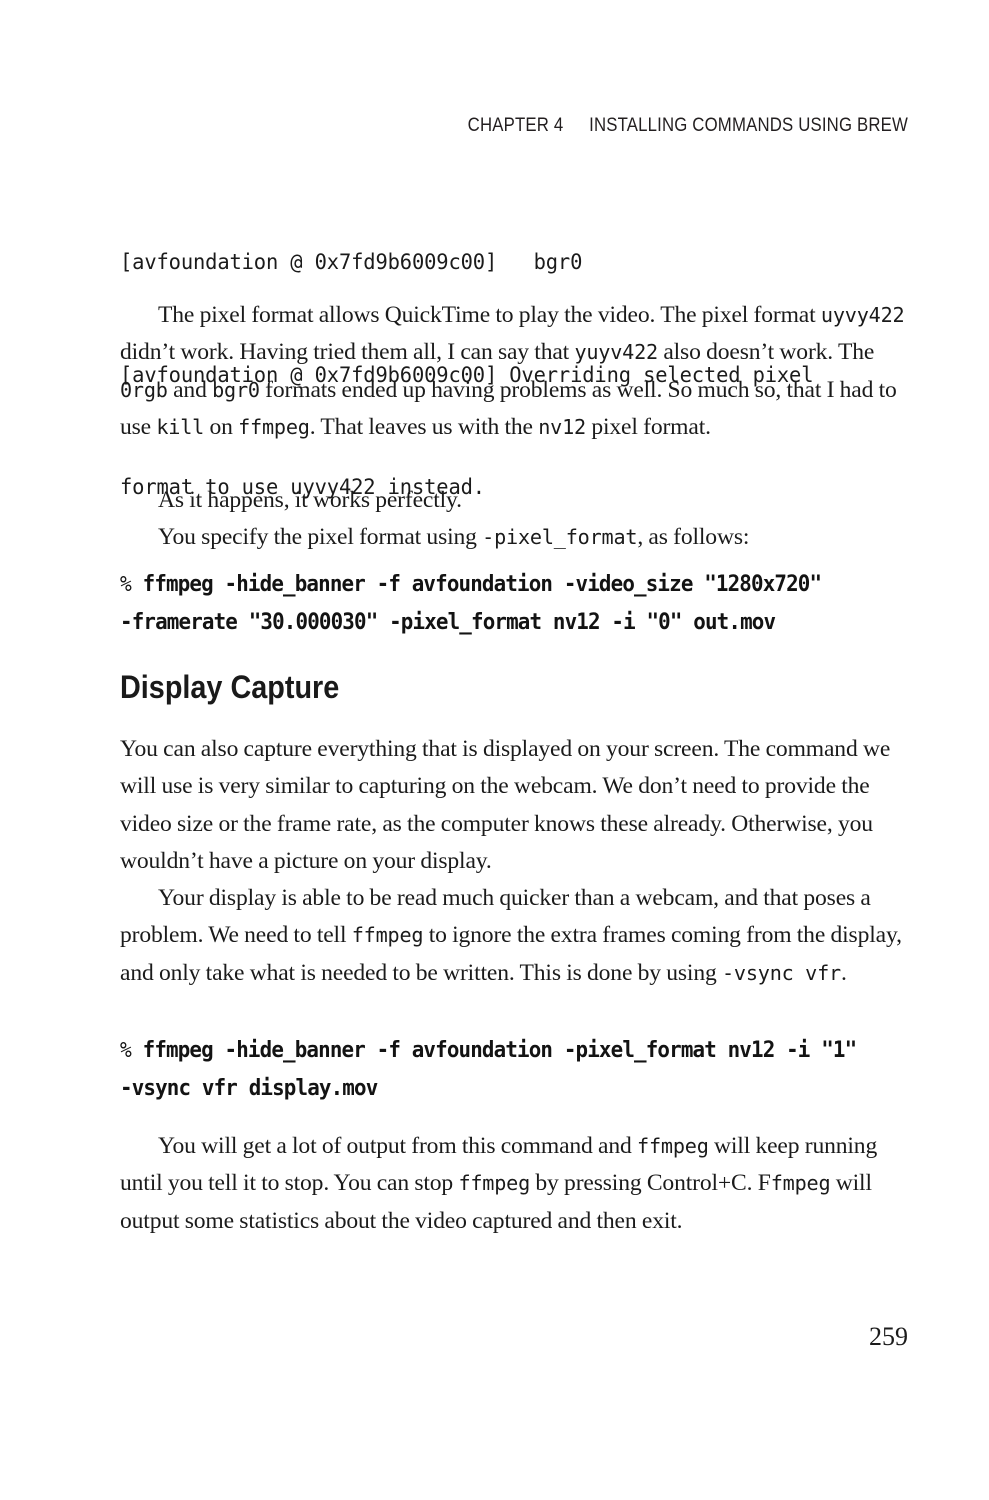 The width and height of the screenshot is (989, 1500). I want to click on command-line-2: -vsync vfr display.mov, so click(249, 1087).